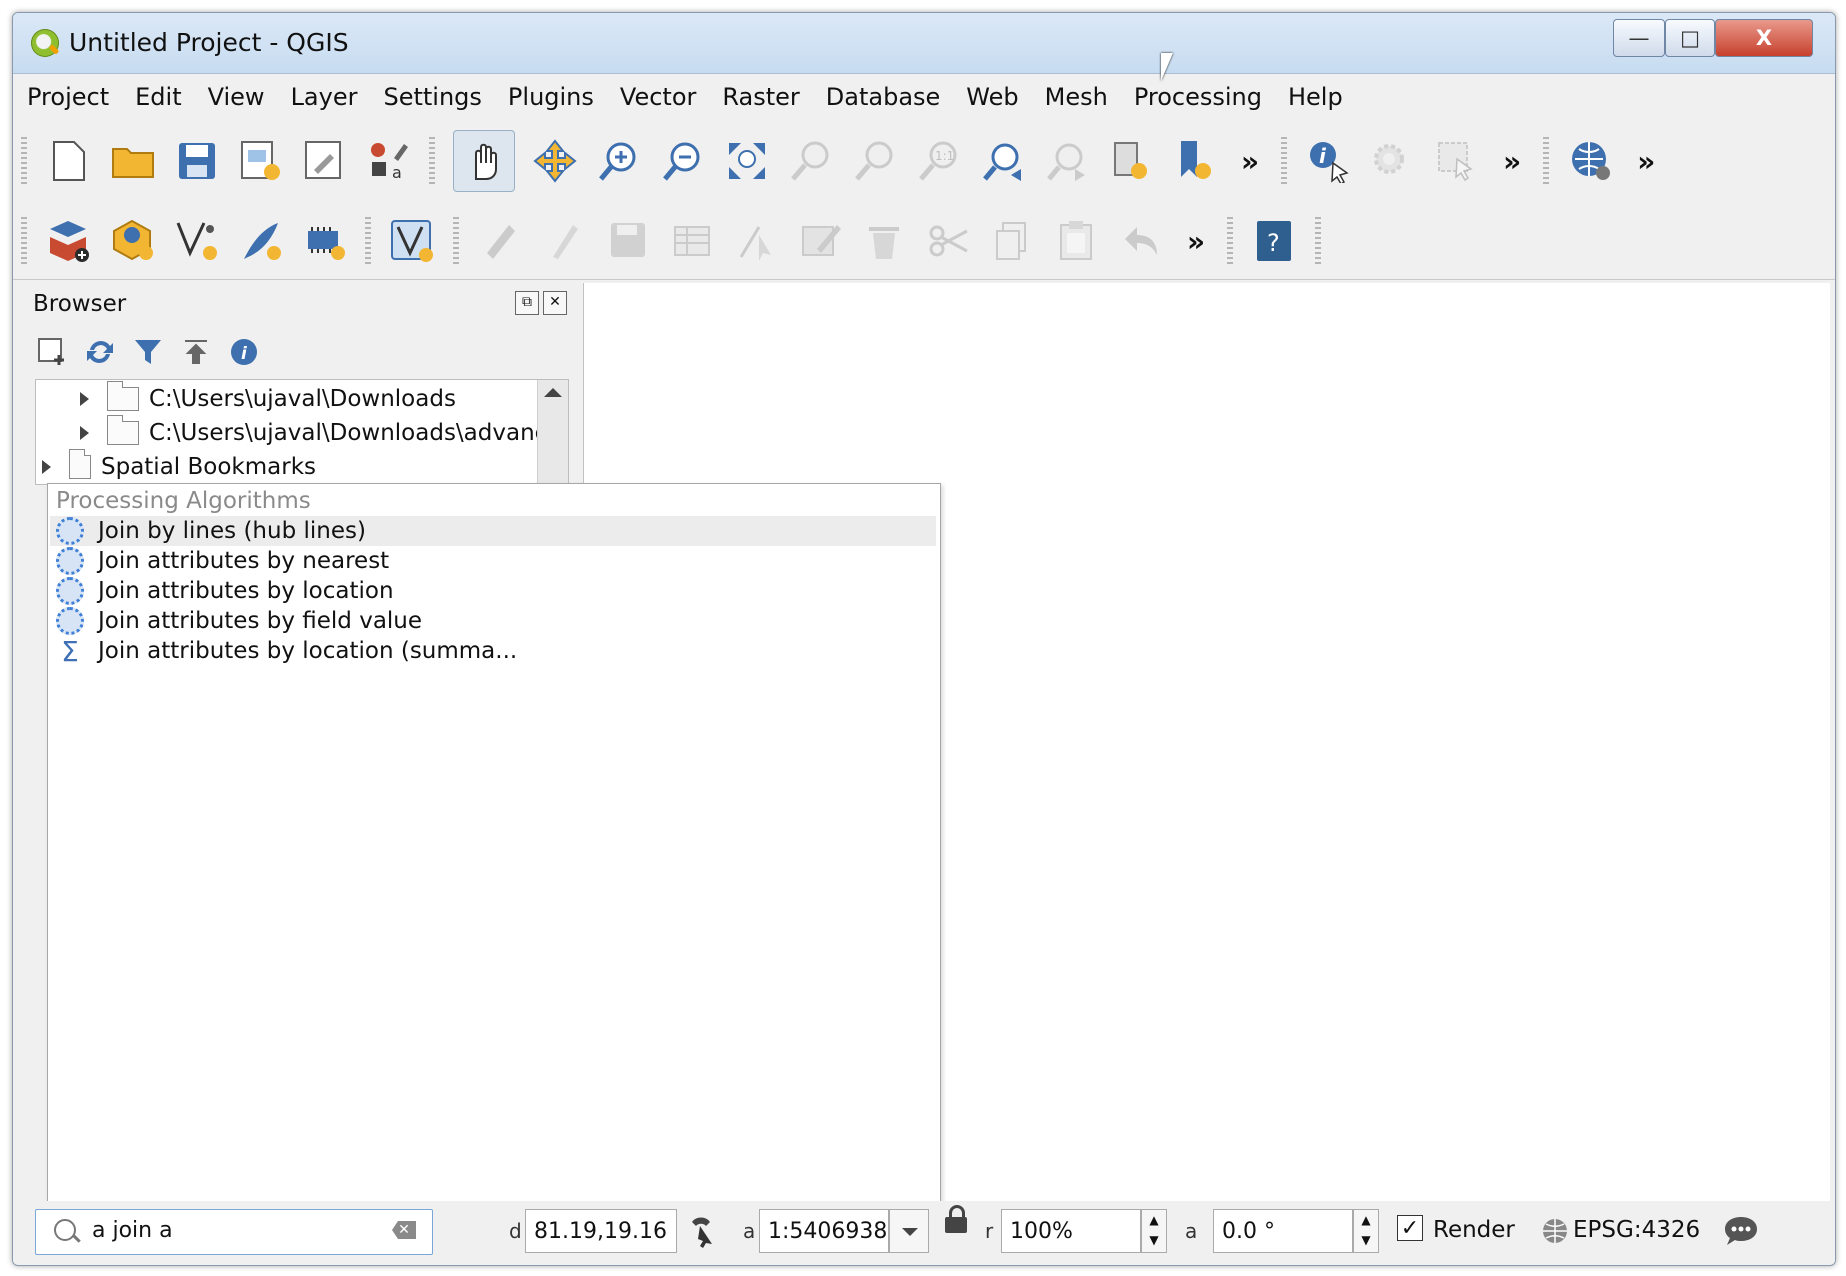  What do you see at coordinates (197, 241) in the screenshot?
I see `new-shapefile-layer-icon` at bounding box center [197, 241].